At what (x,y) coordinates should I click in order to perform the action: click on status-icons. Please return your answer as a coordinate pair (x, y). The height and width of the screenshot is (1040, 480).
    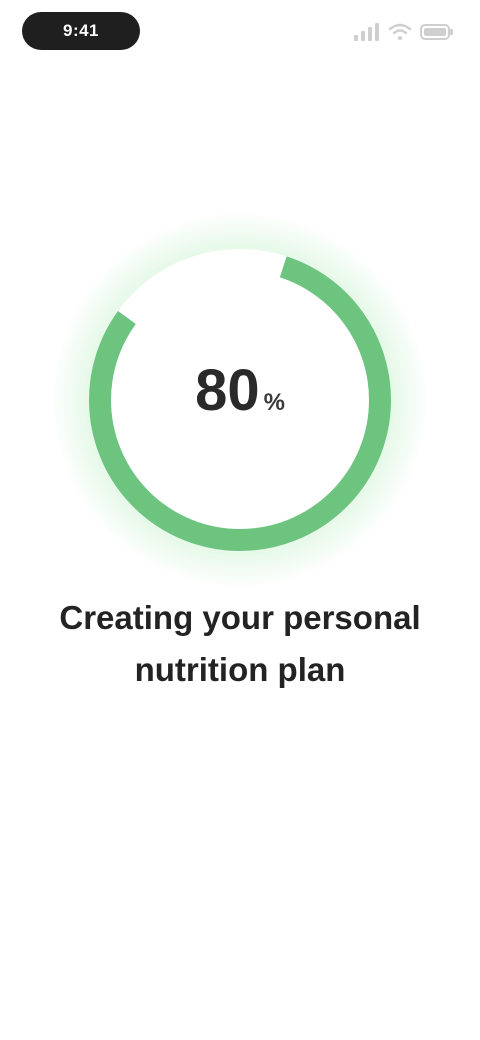
    Looking at the image, I should click on (404, 32).